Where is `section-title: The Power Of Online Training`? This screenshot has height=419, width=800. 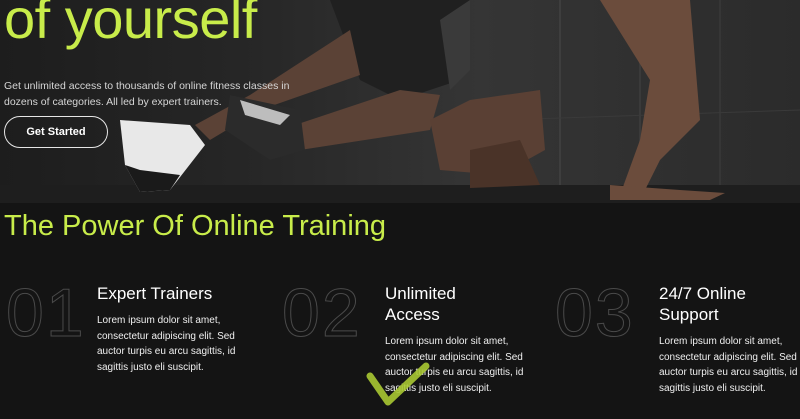 section-title: The Power Of Online Training is located at coordinates (195, 226).